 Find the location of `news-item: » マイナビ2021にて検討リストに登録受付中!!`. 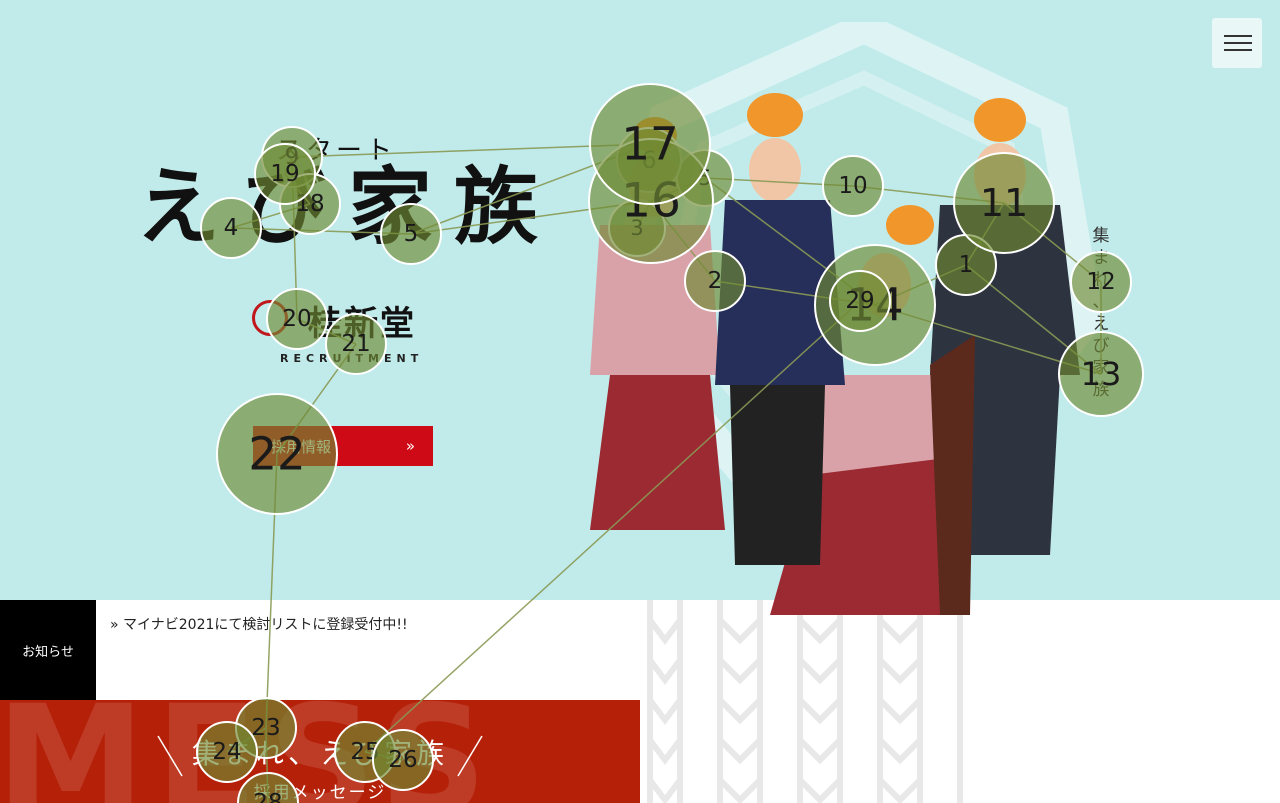

news-item: » マイナビ2021にて検討リストに登録受付中!! is located at coordinates (259, 624).